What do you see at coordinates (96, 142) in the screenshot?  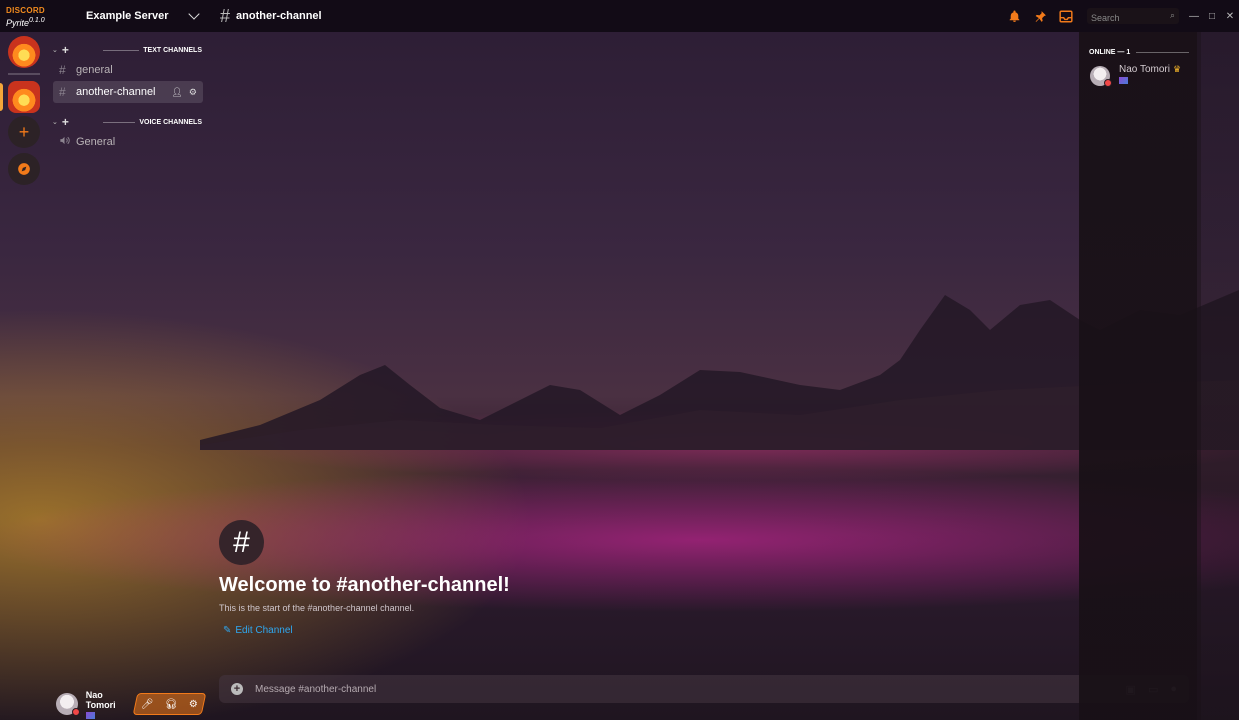 I see `channel-label: General` at bounding box center [96, 142].